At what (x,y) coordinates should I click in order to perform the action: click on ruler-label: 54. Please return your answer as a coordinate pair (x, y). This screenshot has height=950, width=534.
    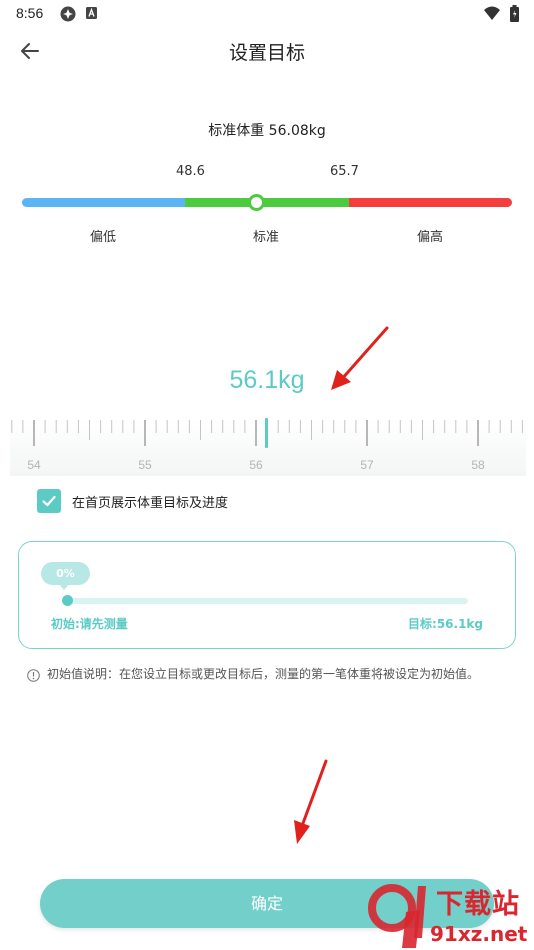
    Looking at the image, I should click on (34, 465).